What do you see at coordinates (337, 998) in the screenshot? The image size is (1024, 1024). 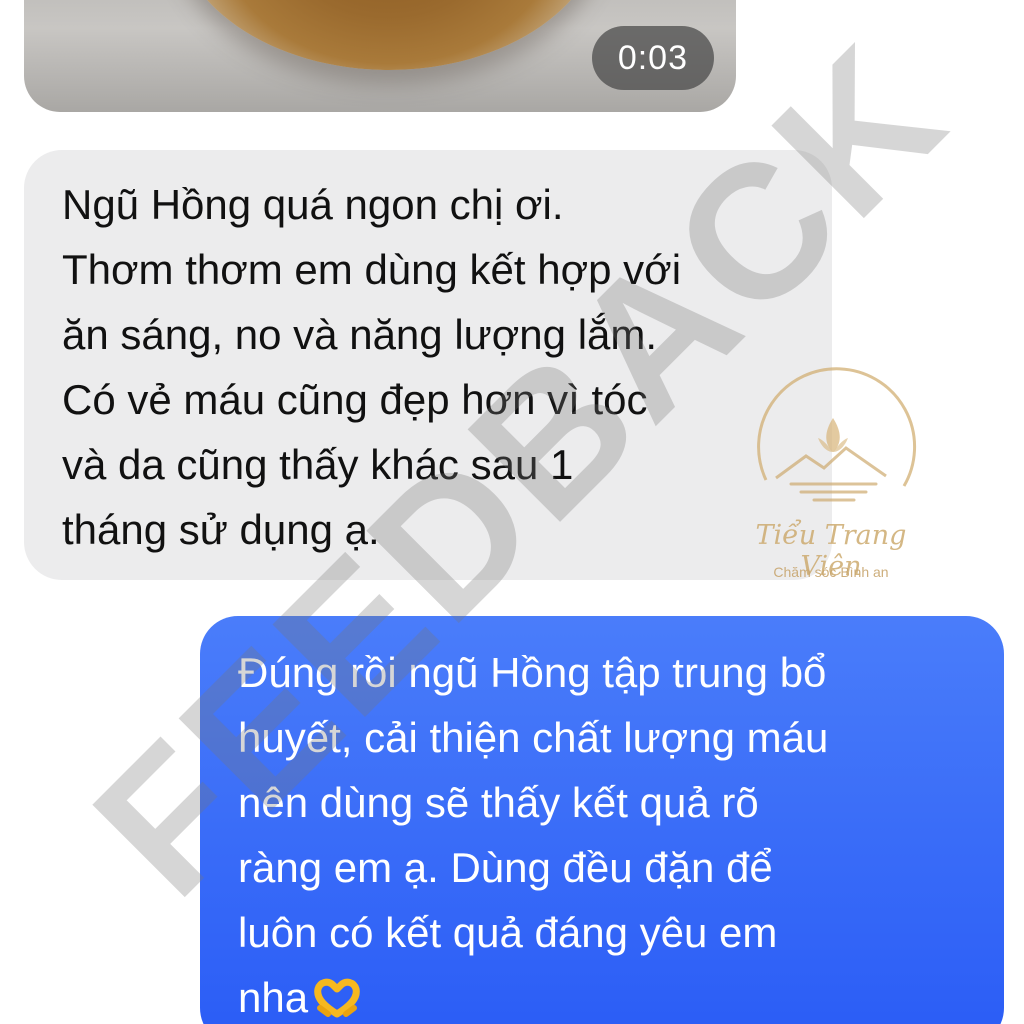 I see `heart-hands-emoji-icon` at bounding box center [337, 998].